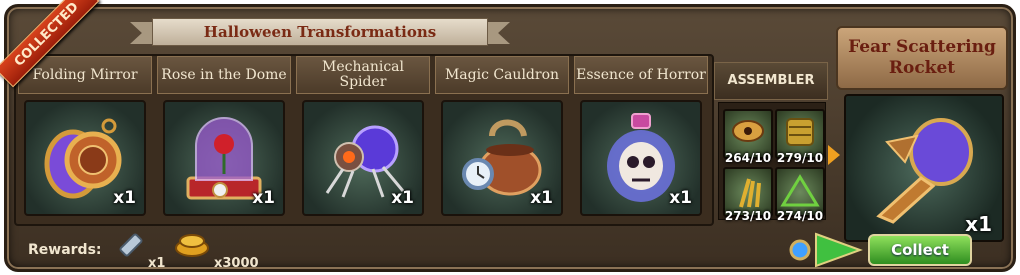 The image size is (1020, 275). Describe the element at coordinates (502, 75) in the screenshot. I see `slot-title: Magic Cauldron` at that location.